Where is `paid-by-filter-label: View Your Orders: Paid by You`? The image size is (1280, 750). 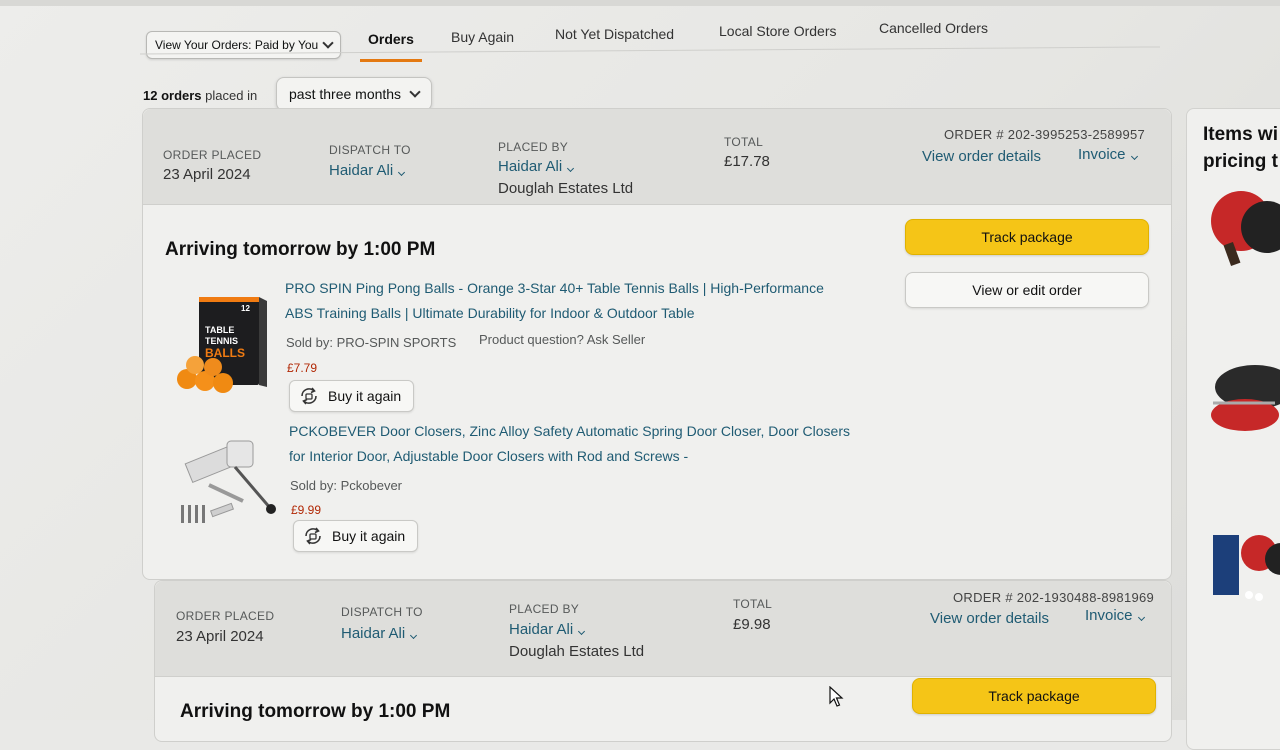
paid-by-filter-label: View Your Orders: Paid by You is located at coordinates (237, 45).